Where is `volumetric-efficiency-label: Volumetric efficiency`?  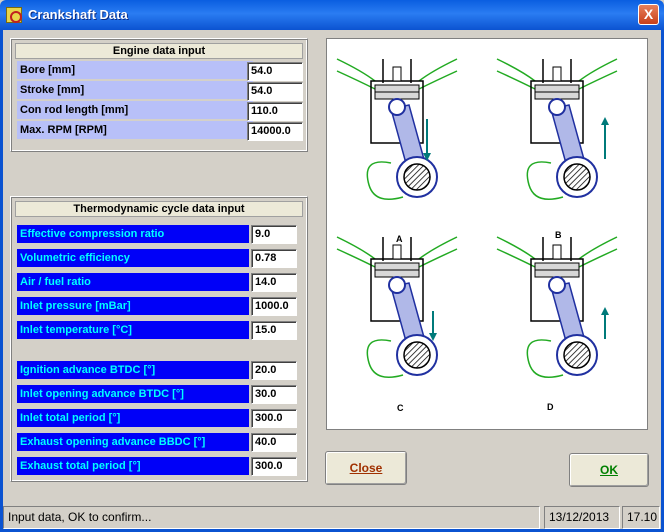
volumetric-efficiency-label: Volumetric efficiency is located at coordinates (133, 258).